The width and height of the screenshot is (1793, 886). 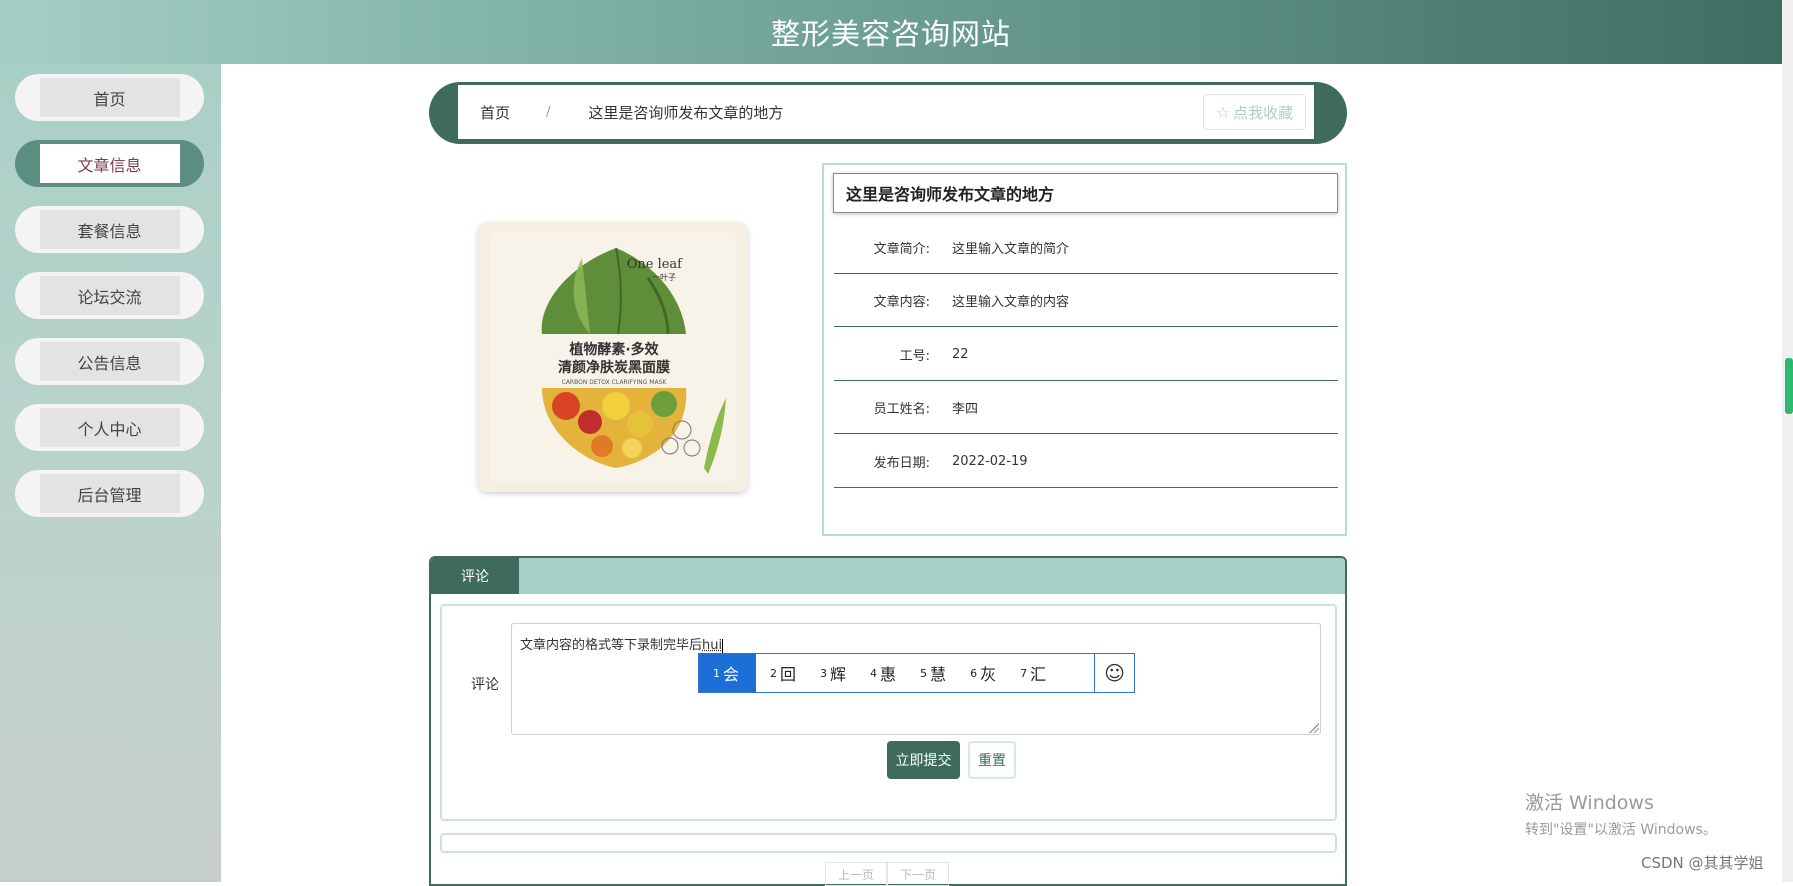 I want to click on breadcrumb: 首页 / 这里是咨询师发布文章的地方 ☆ 点我收藏, so click(x=888, y=113).